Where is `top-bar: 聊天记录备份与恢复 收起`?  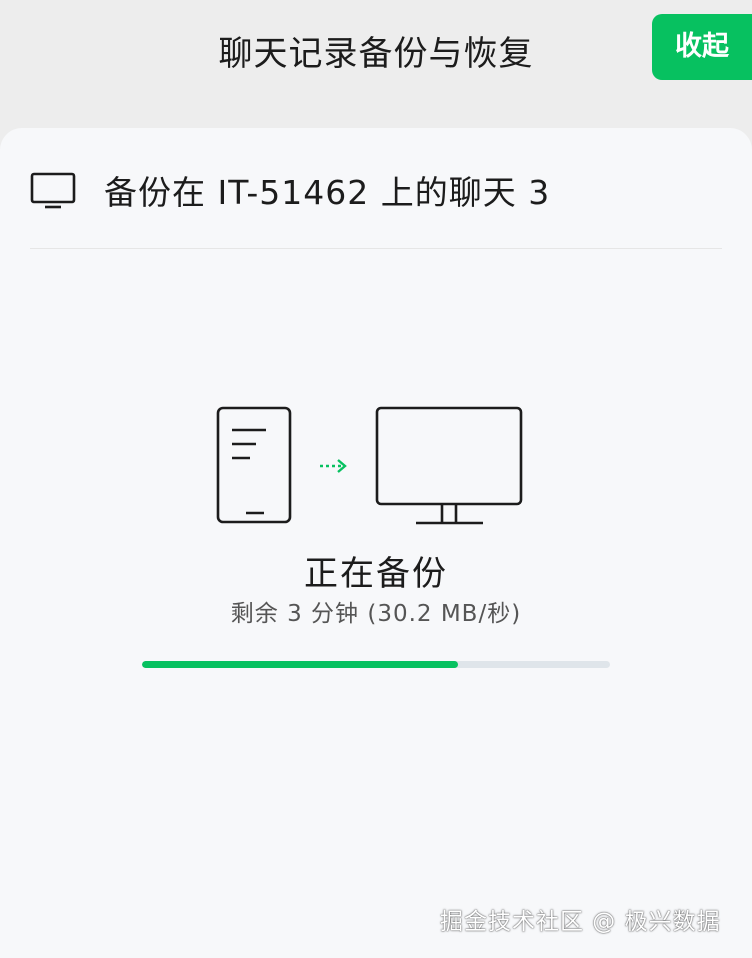
top-bar: 聊天记录备份与恢复 收起 is located at coordinates (376, 65).